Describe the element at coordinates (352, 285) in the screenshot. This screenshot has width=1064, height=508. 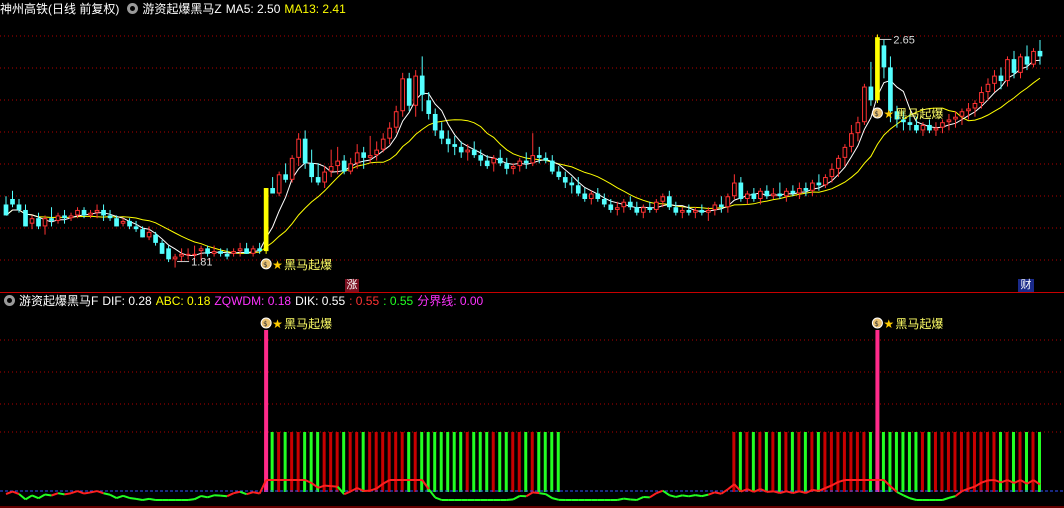
I see `zhang-badge: 涨` at that location.